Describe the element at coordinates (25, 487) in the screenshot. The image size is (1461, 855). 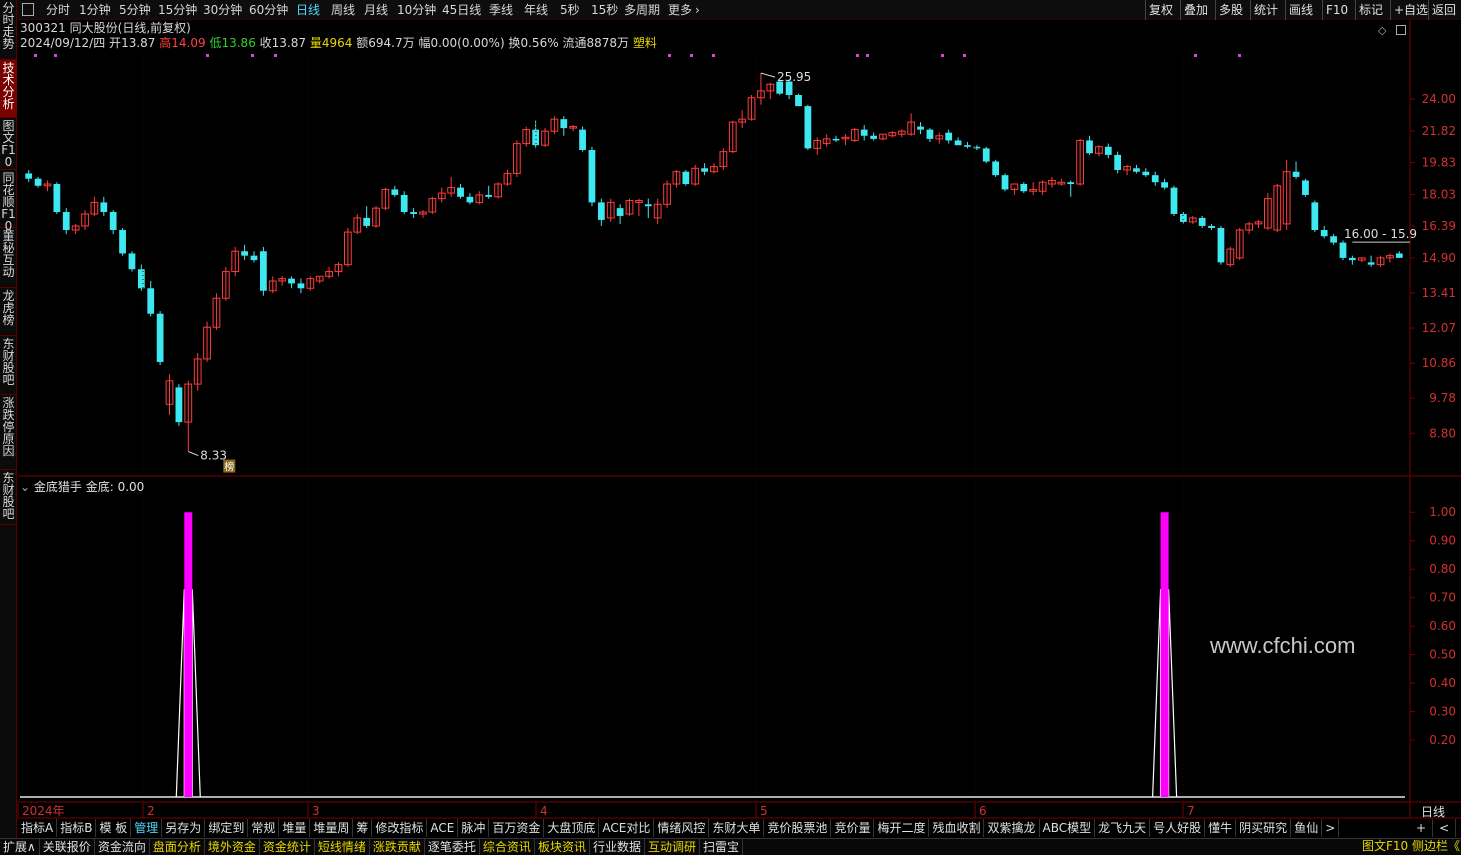
I see `indicator-menu-icon: ⌄` at that location.